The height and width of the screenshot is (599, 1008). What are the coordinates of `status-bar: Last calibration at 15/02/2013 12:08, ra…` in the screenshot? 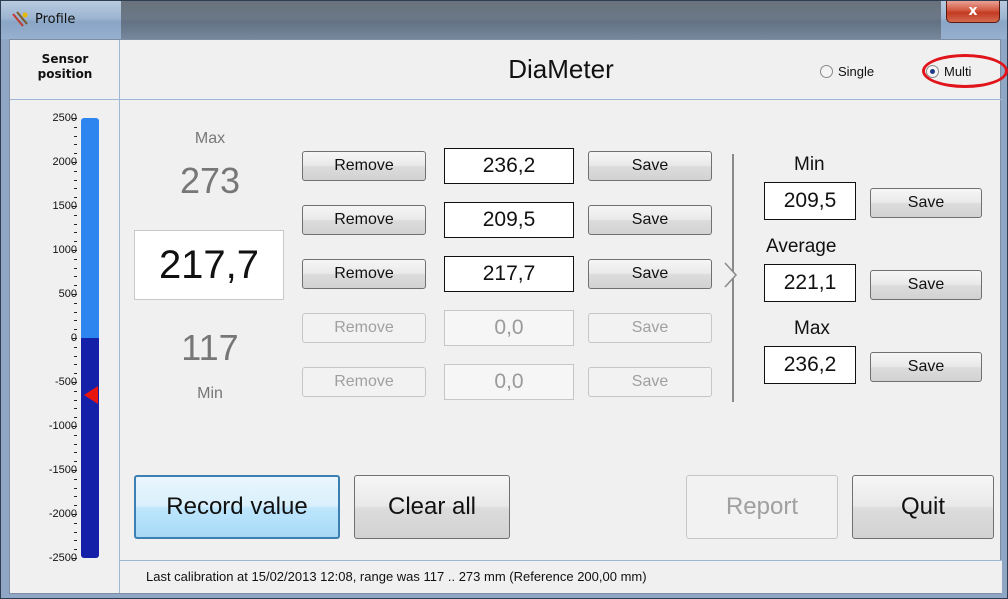 It's located at (561, 576).